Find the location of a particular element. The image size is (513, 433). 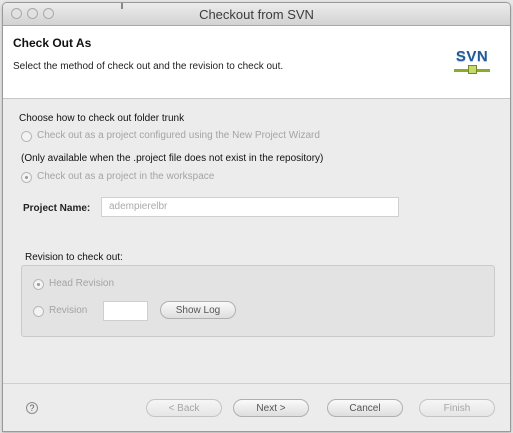

back-button: < Back is located at coordinates (184, 408).